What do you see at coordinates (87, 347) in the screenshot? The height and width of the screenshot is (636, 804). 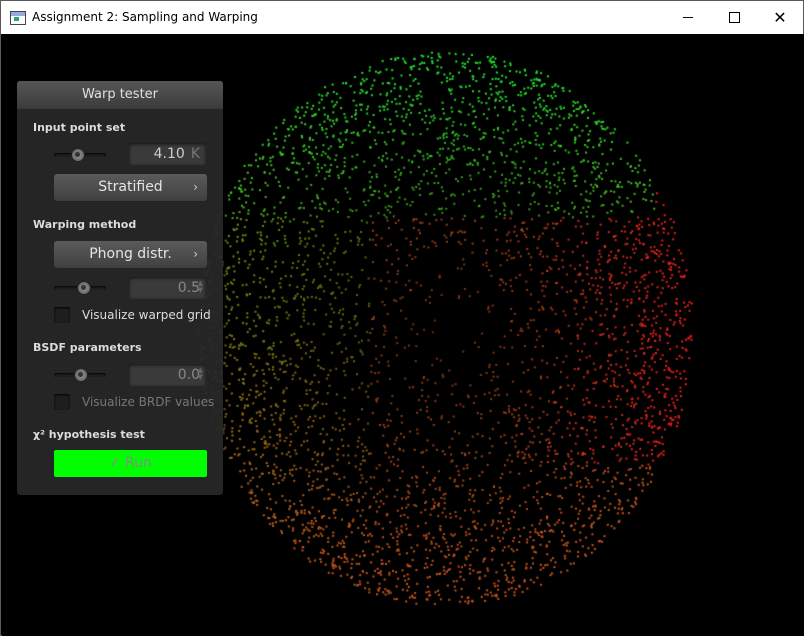 I see `bsdf-parameters-label: BSDF parameters` at bounding box center [87, 347].